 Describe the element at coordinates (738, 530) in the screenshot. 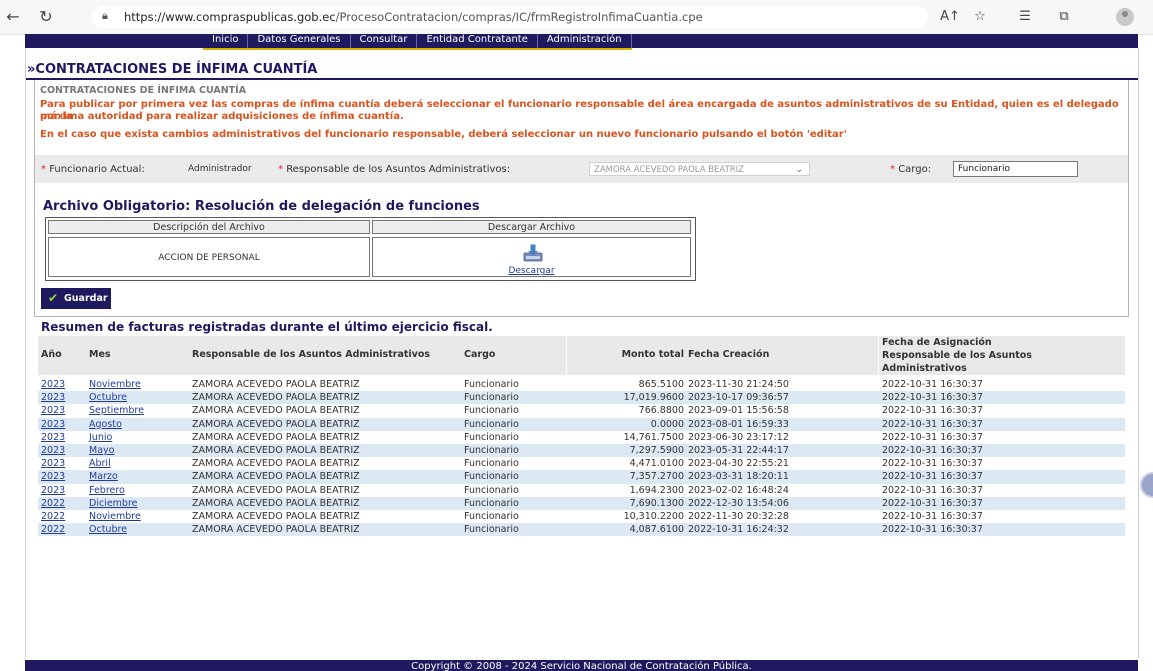

I see `fecha-creacion-cell: 2022-10-31 16:24:32` at that location.